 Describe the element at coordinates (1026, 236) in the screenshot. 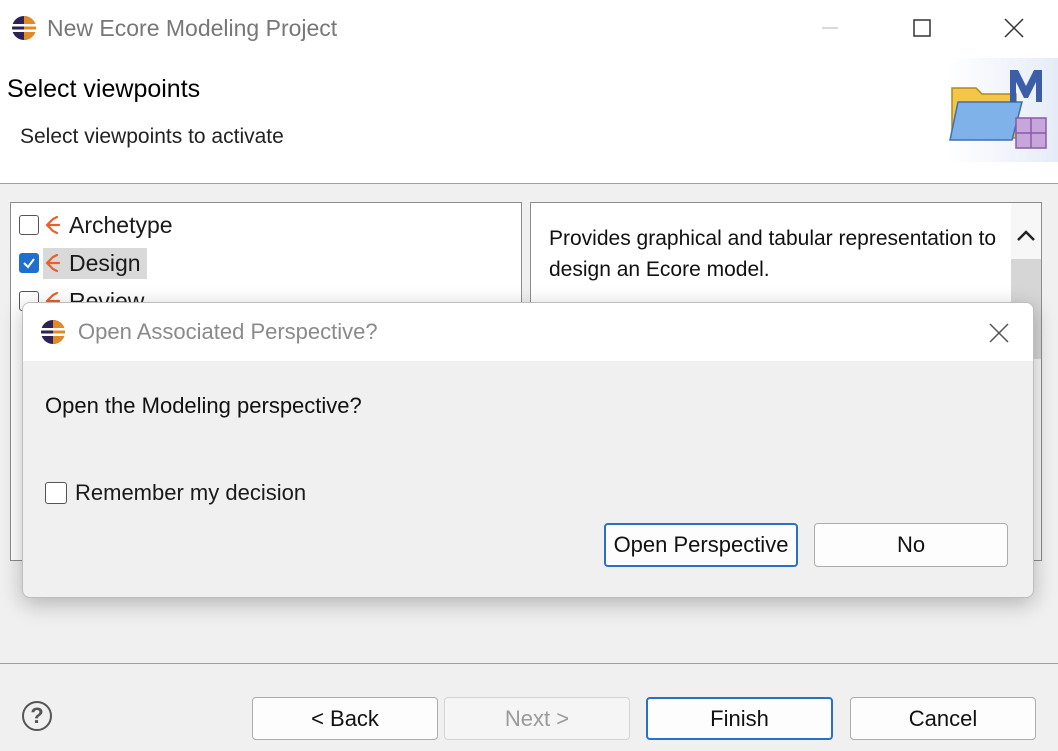

I see `scroll-up-arrow-icon` at that location.